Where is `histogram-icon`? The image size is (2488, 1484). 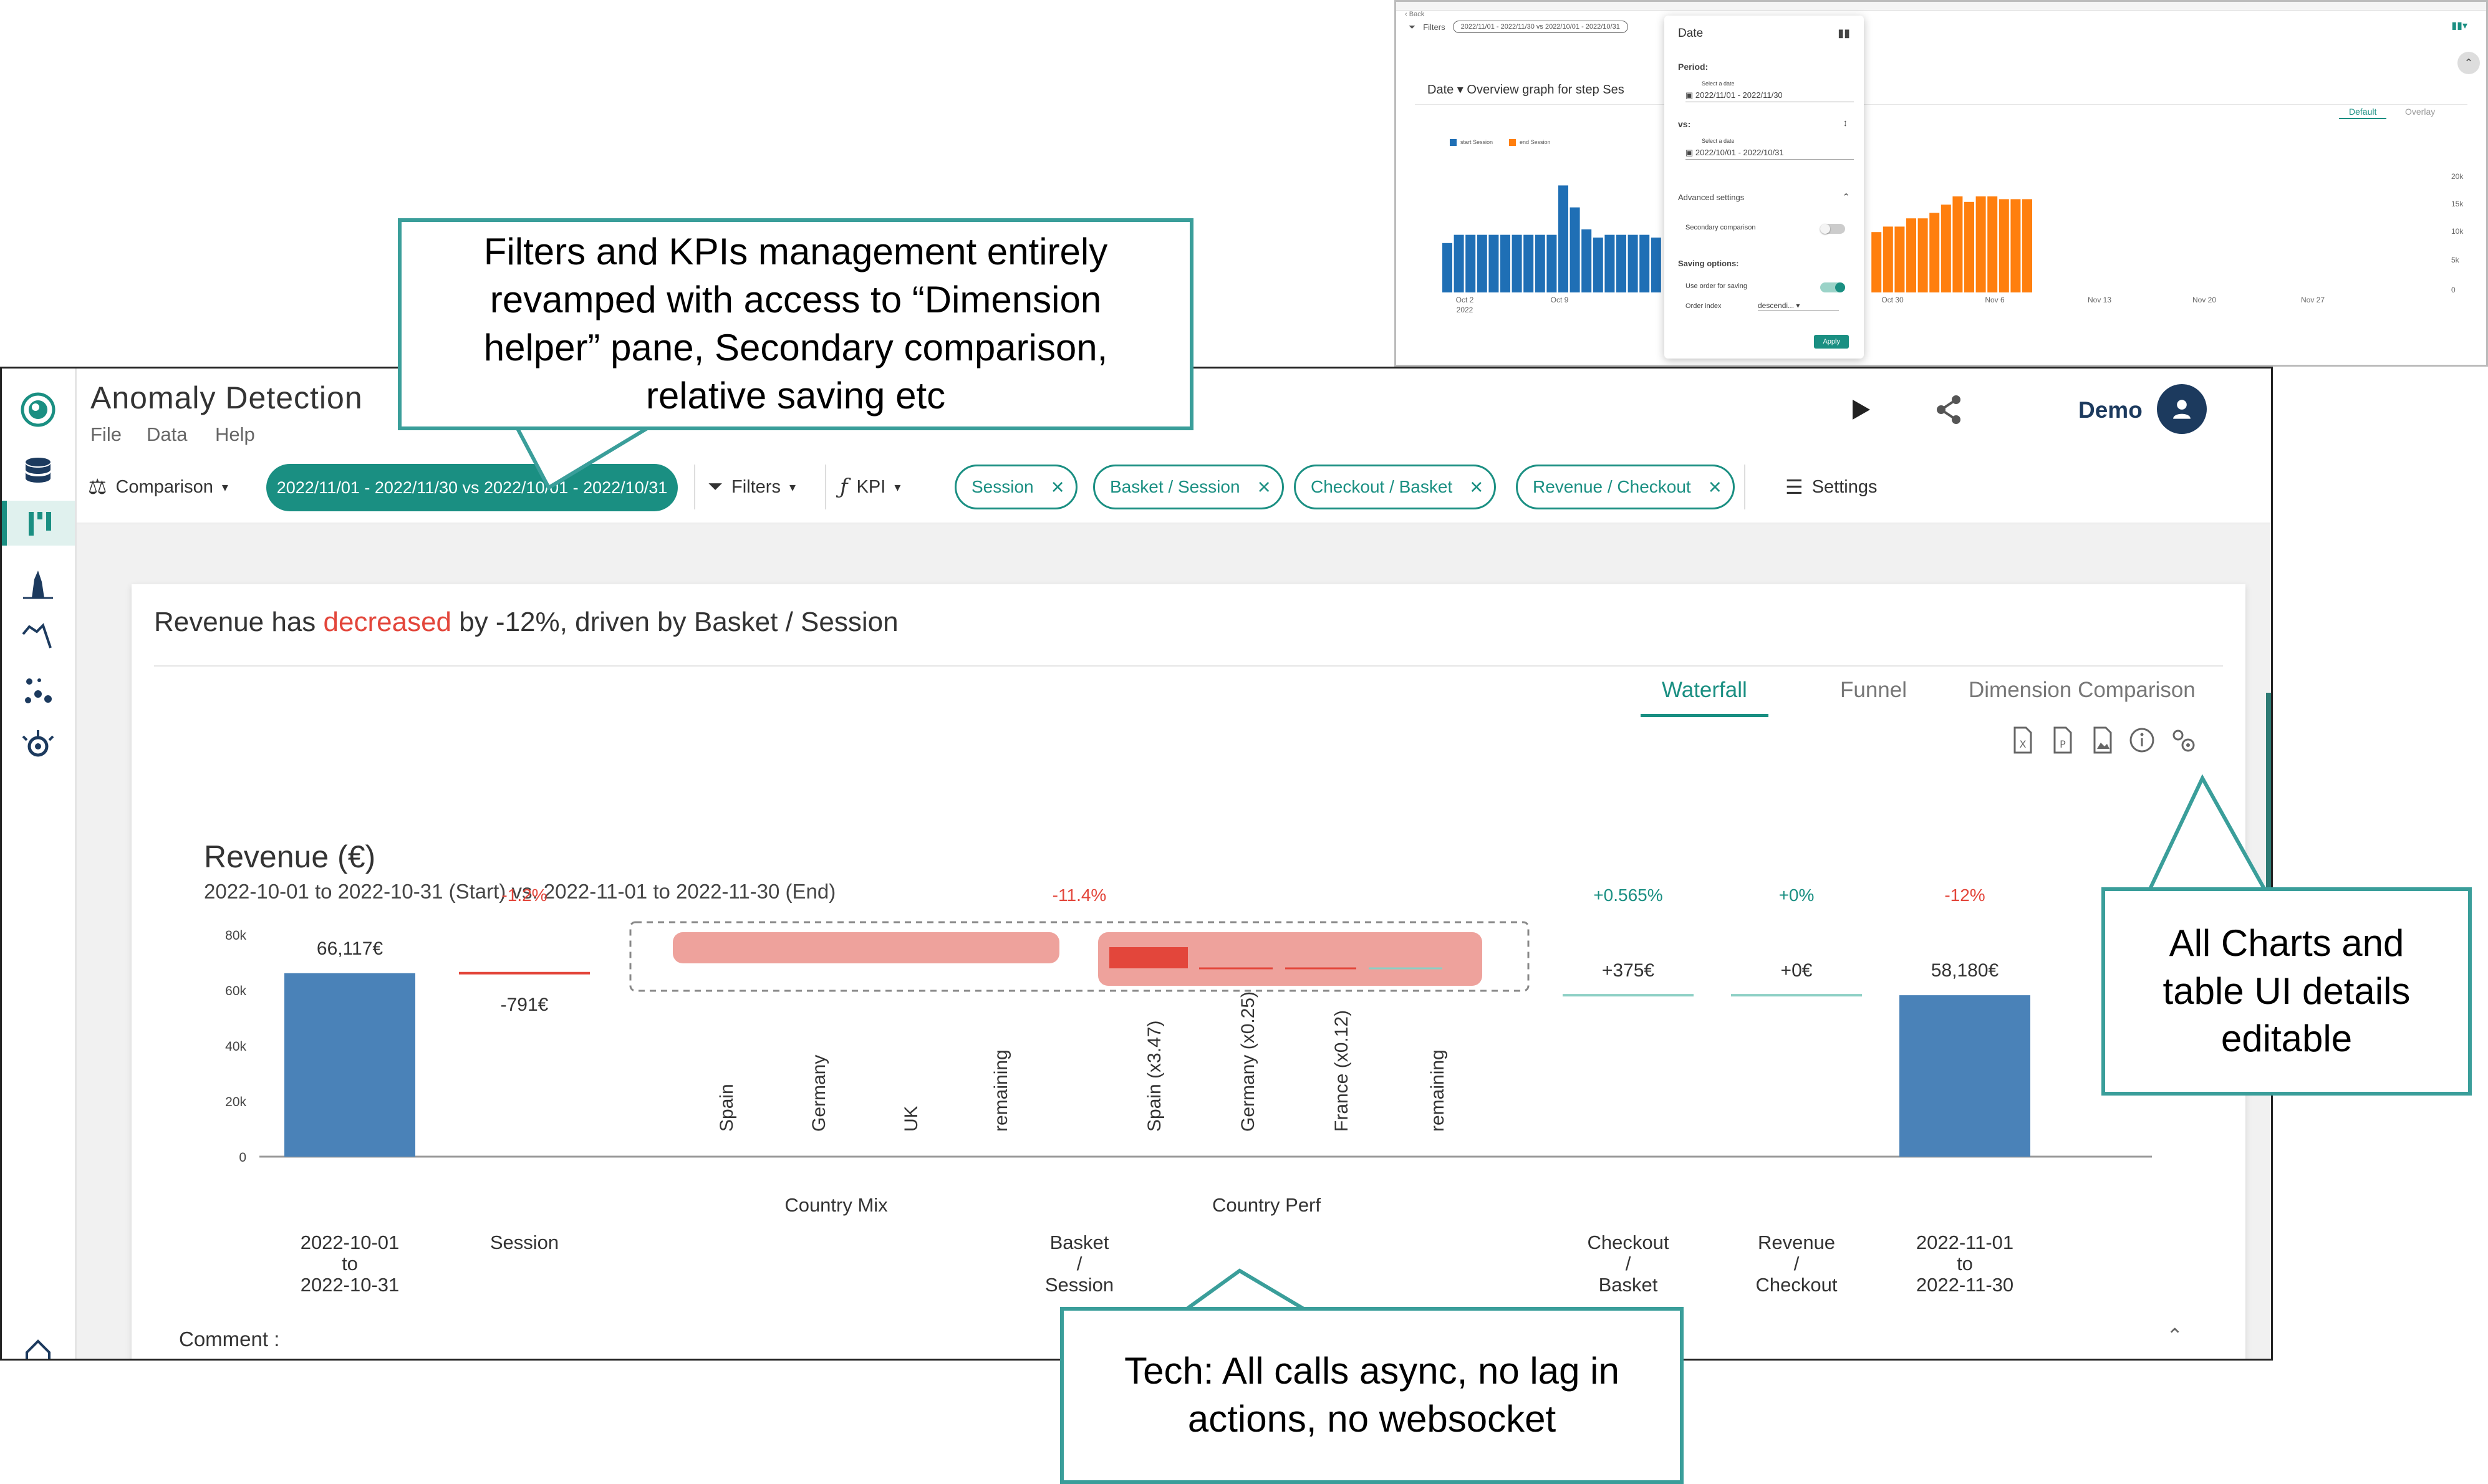
histogram-icon is located at coordinates (38, 584).